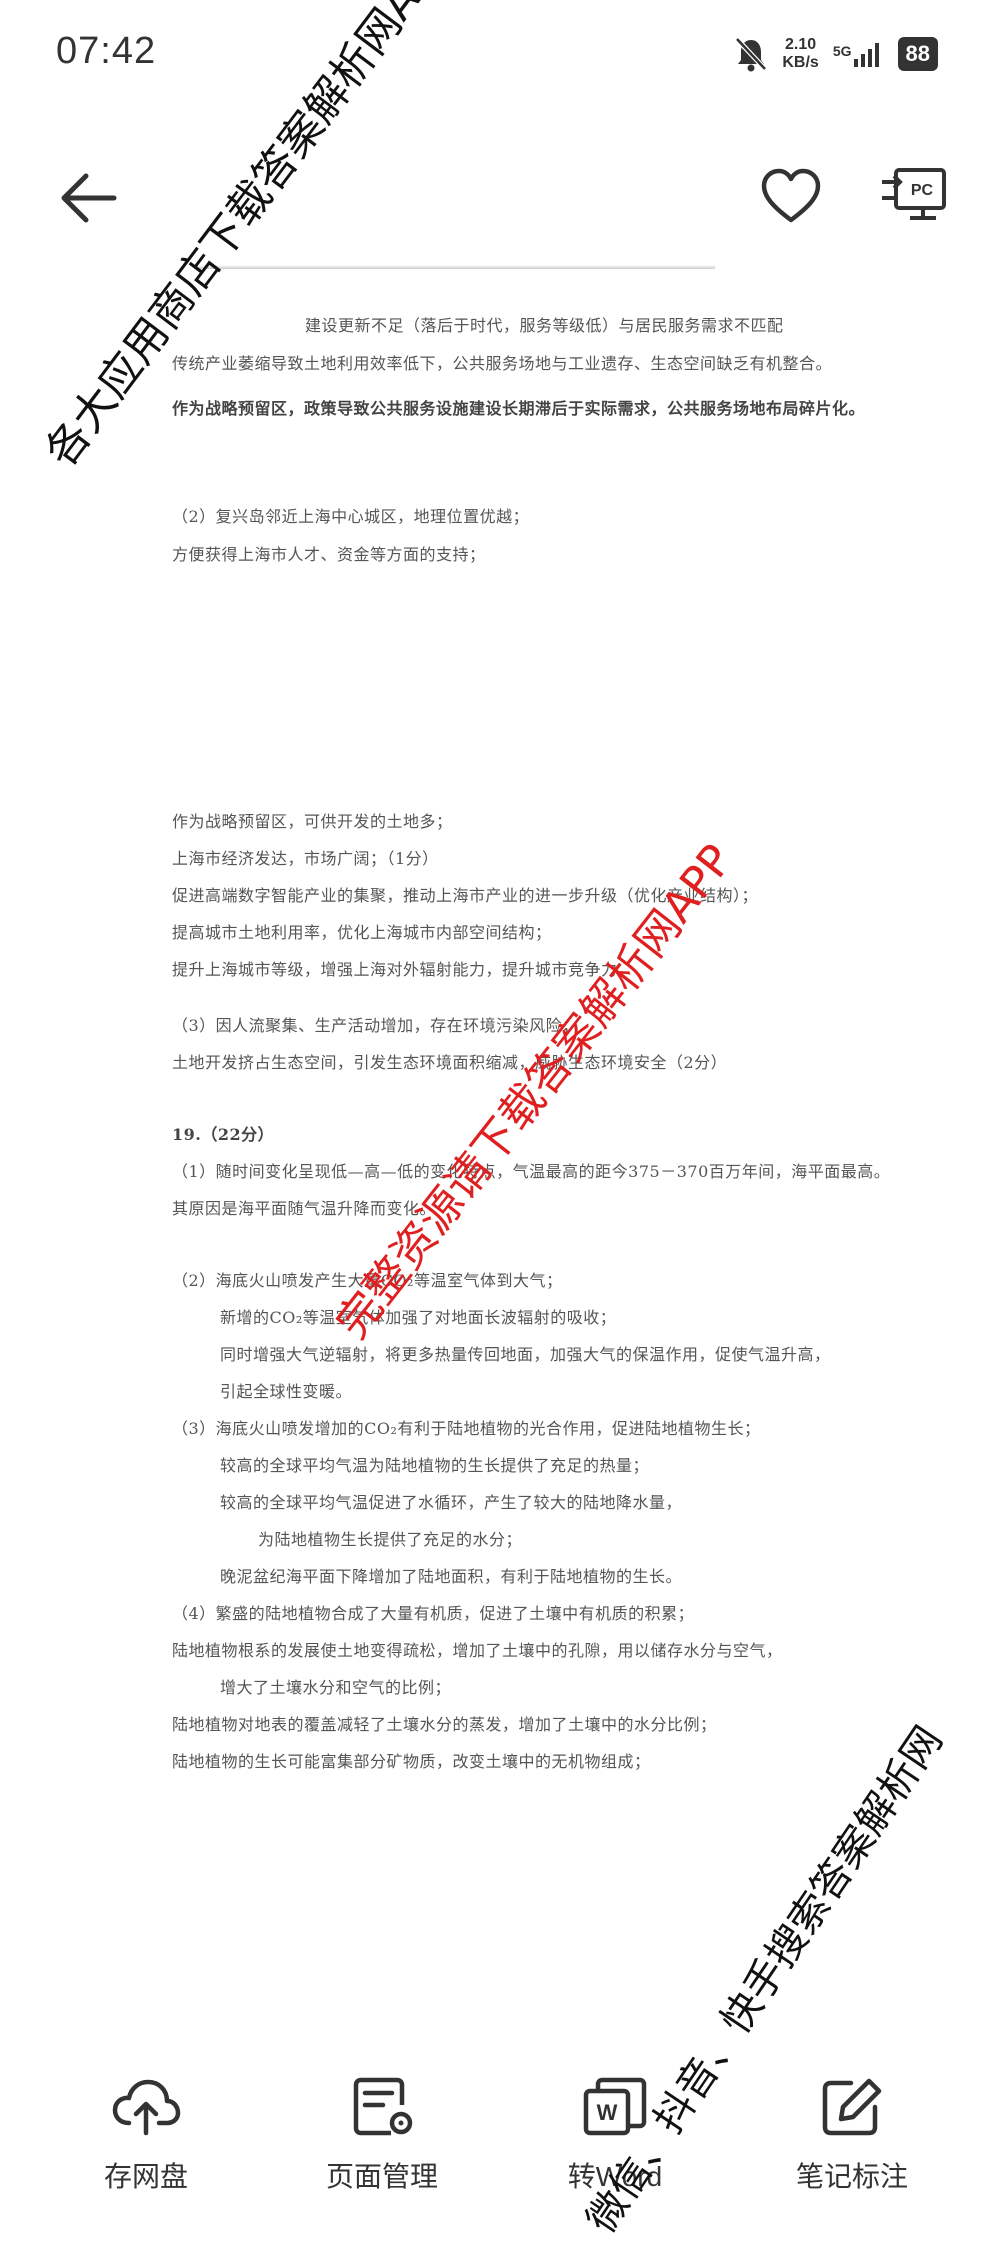  What do you see at coordinates (866, 55) in the screenshot?
I see `signal-strength-icon` at bounding box center [866, 55].